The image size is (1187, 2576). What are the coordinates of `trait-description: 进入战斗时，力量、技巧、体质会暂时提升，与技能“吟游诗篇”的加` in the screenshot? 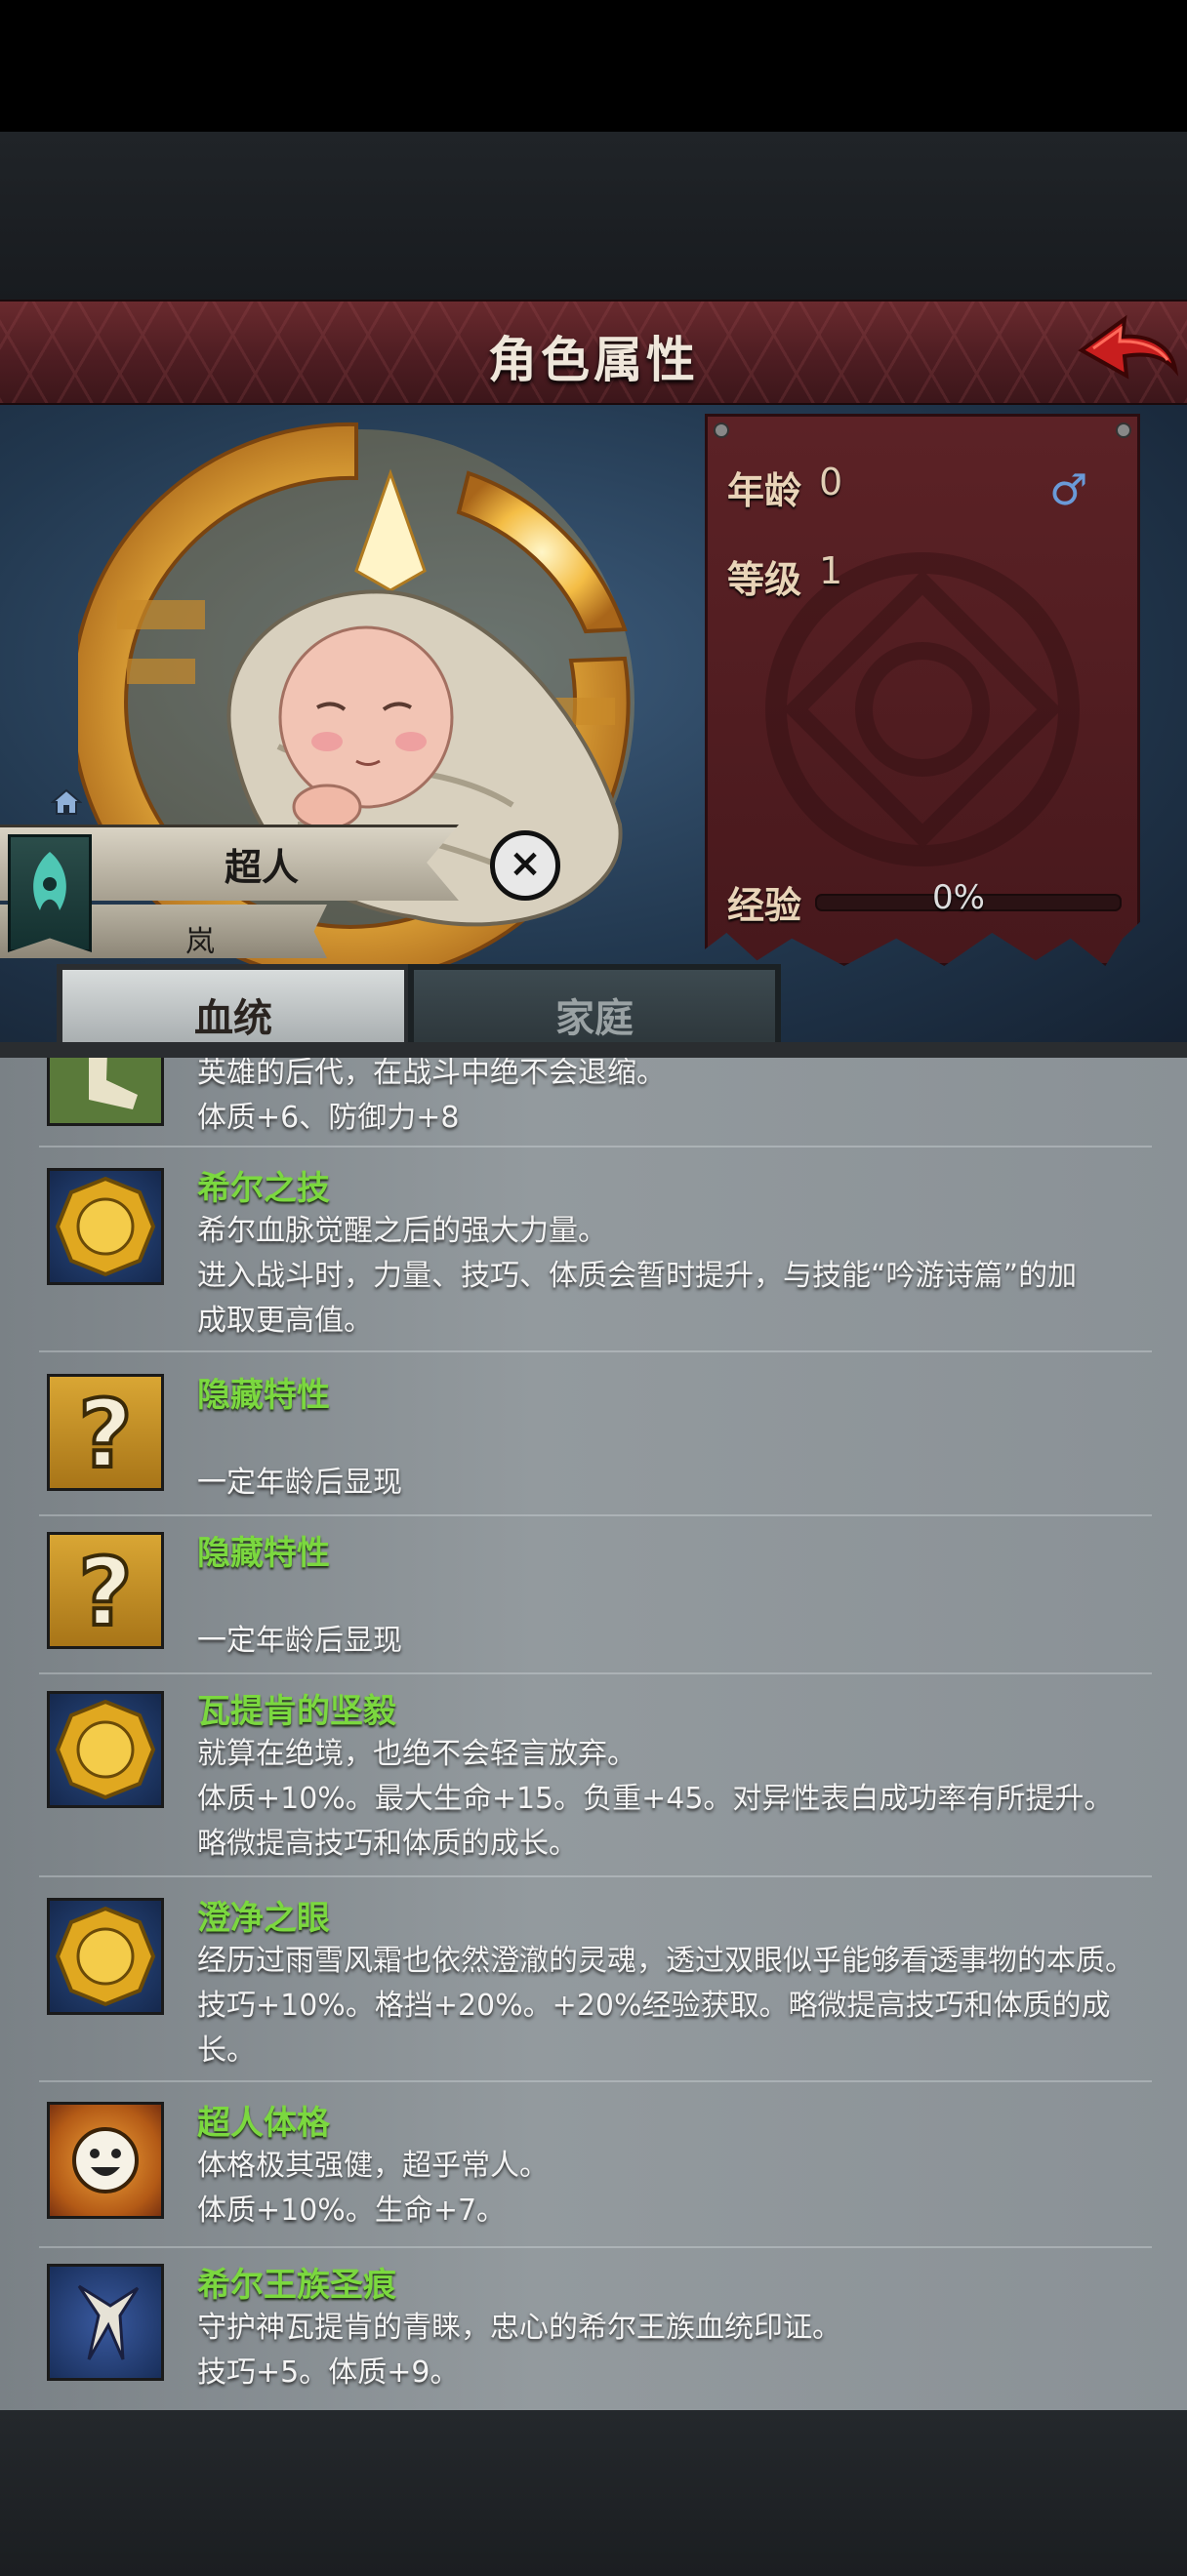 It's located at (637, 1276).